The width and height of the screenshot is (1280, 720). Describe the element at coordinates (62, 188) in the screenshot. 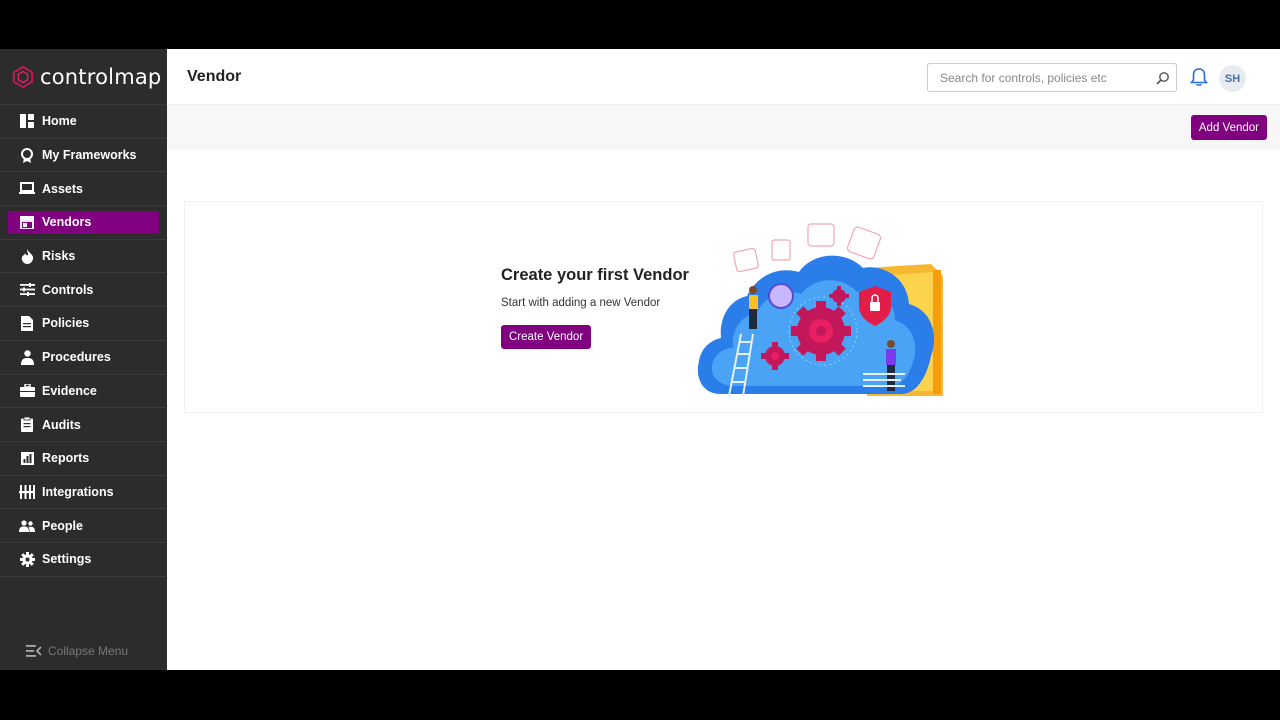

I see `sidebar-item-label: Assets` at that location.